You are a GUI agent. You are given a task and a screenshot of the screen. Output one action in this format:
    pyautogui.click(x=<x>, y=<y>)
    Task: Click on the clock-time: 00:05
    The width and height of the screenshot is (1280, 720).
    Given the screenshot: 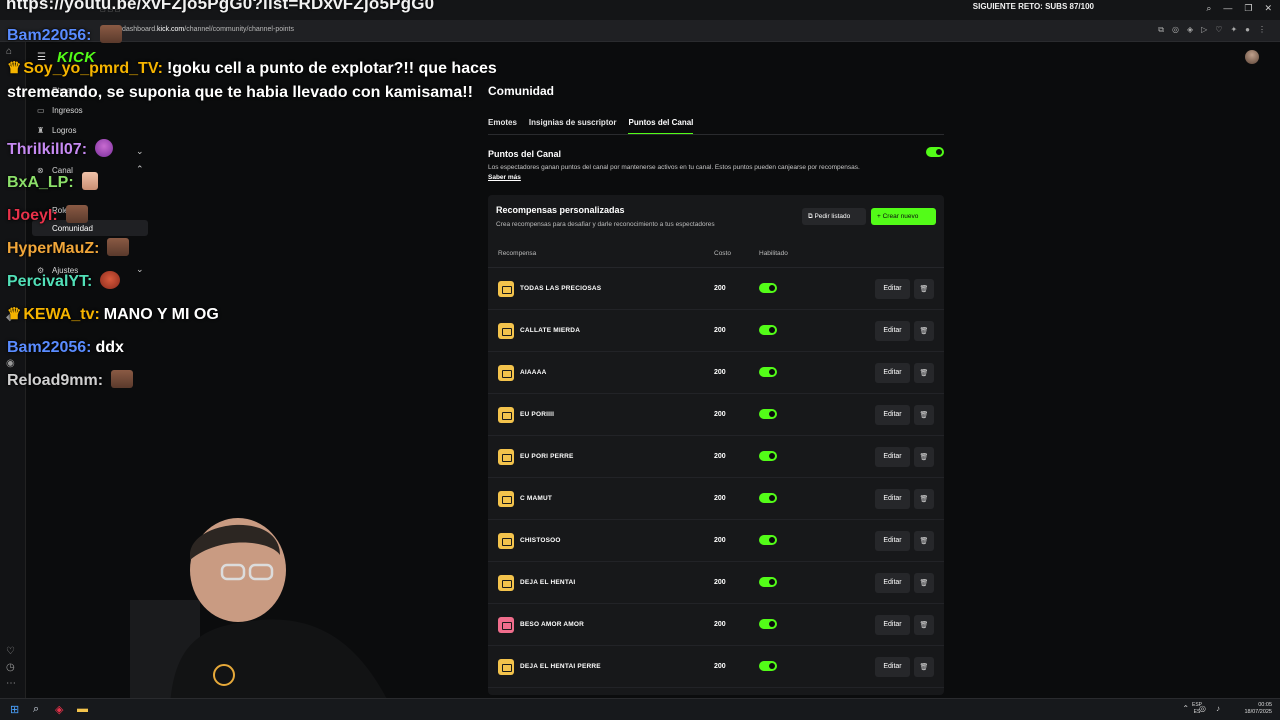 What is the action you would take?
    pyautogui.click(x=1265, y=705)
    